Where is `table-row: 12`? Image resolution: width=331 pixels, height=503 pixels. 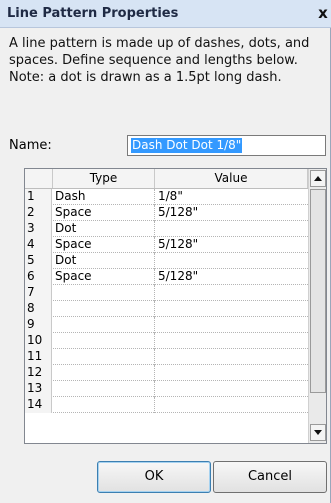 table-row: 12 is located at coordinates (166, 373).